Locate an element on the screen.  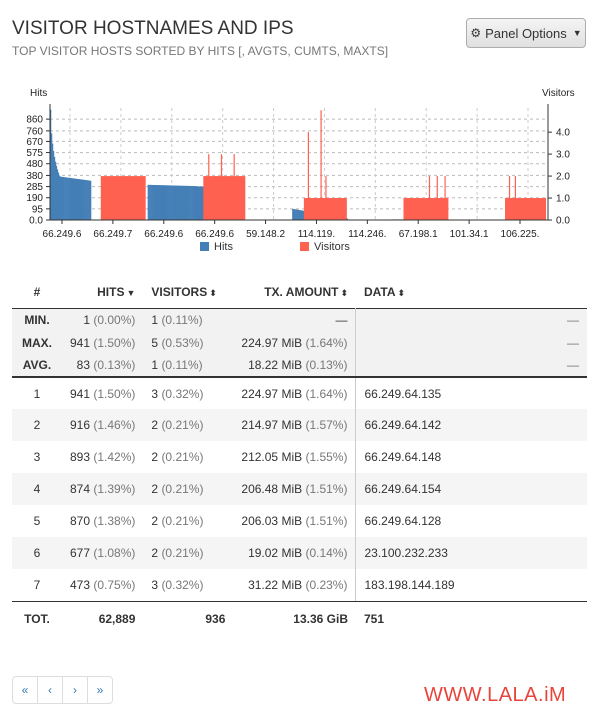
row-number-text: 3 is located at coordinates (37, 457).